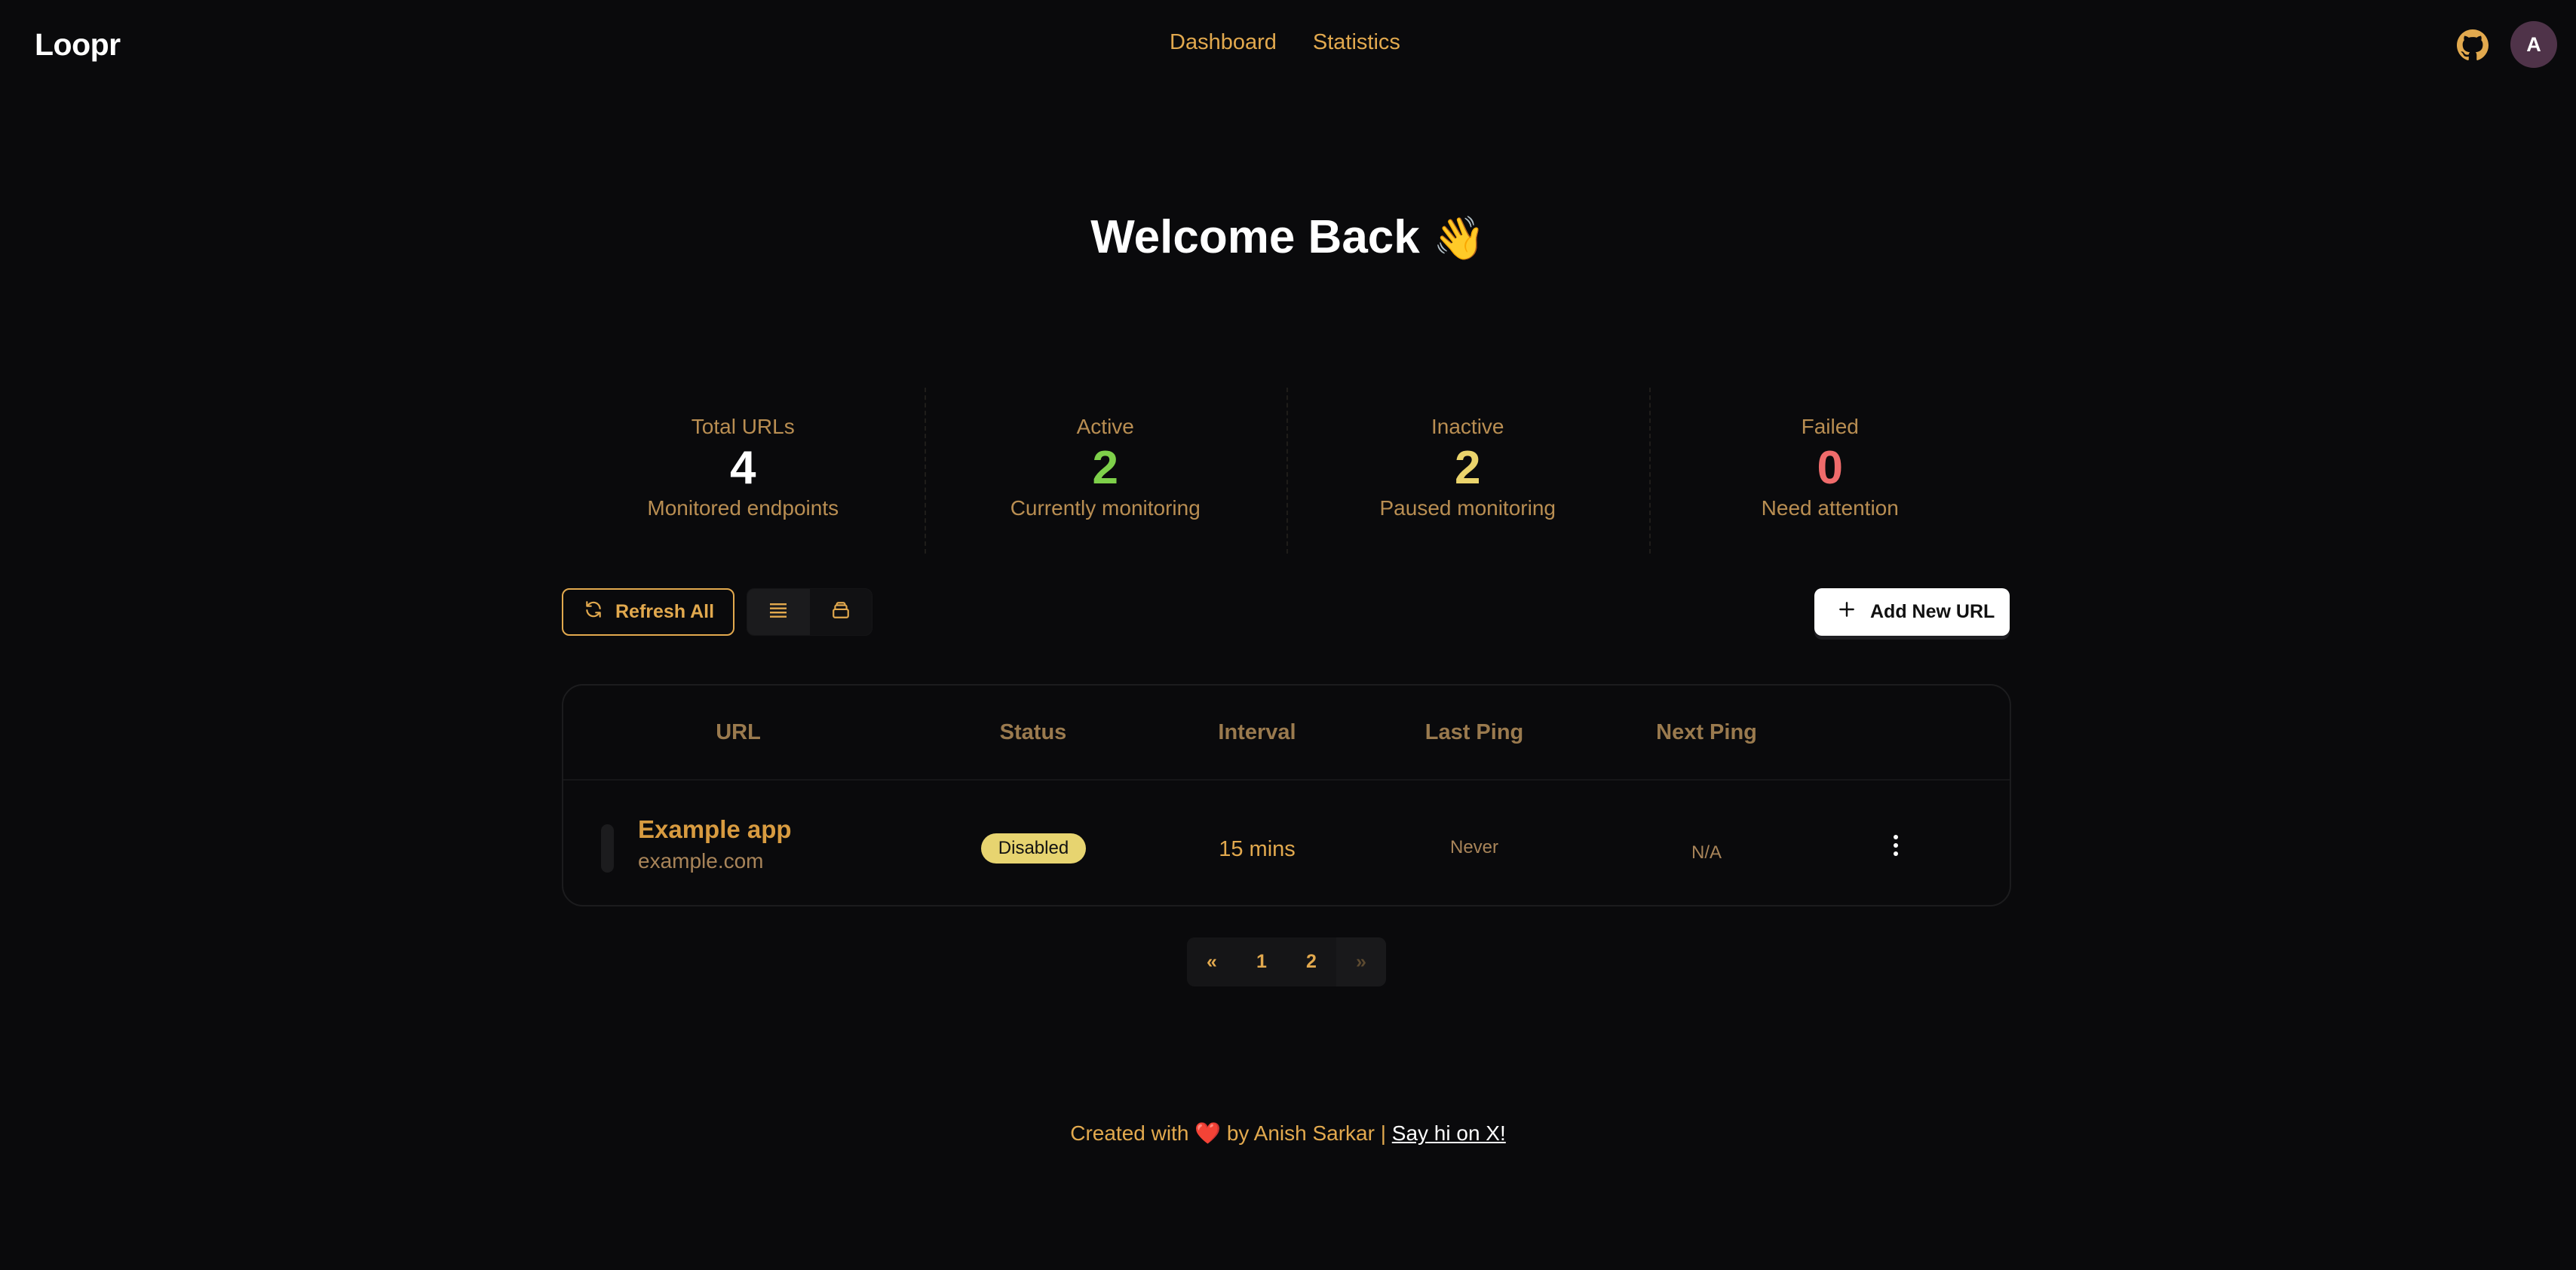 This screenshot has width=2576, height=1270. I want to click on nav-statistics: Statistics, so click(1356, 42).